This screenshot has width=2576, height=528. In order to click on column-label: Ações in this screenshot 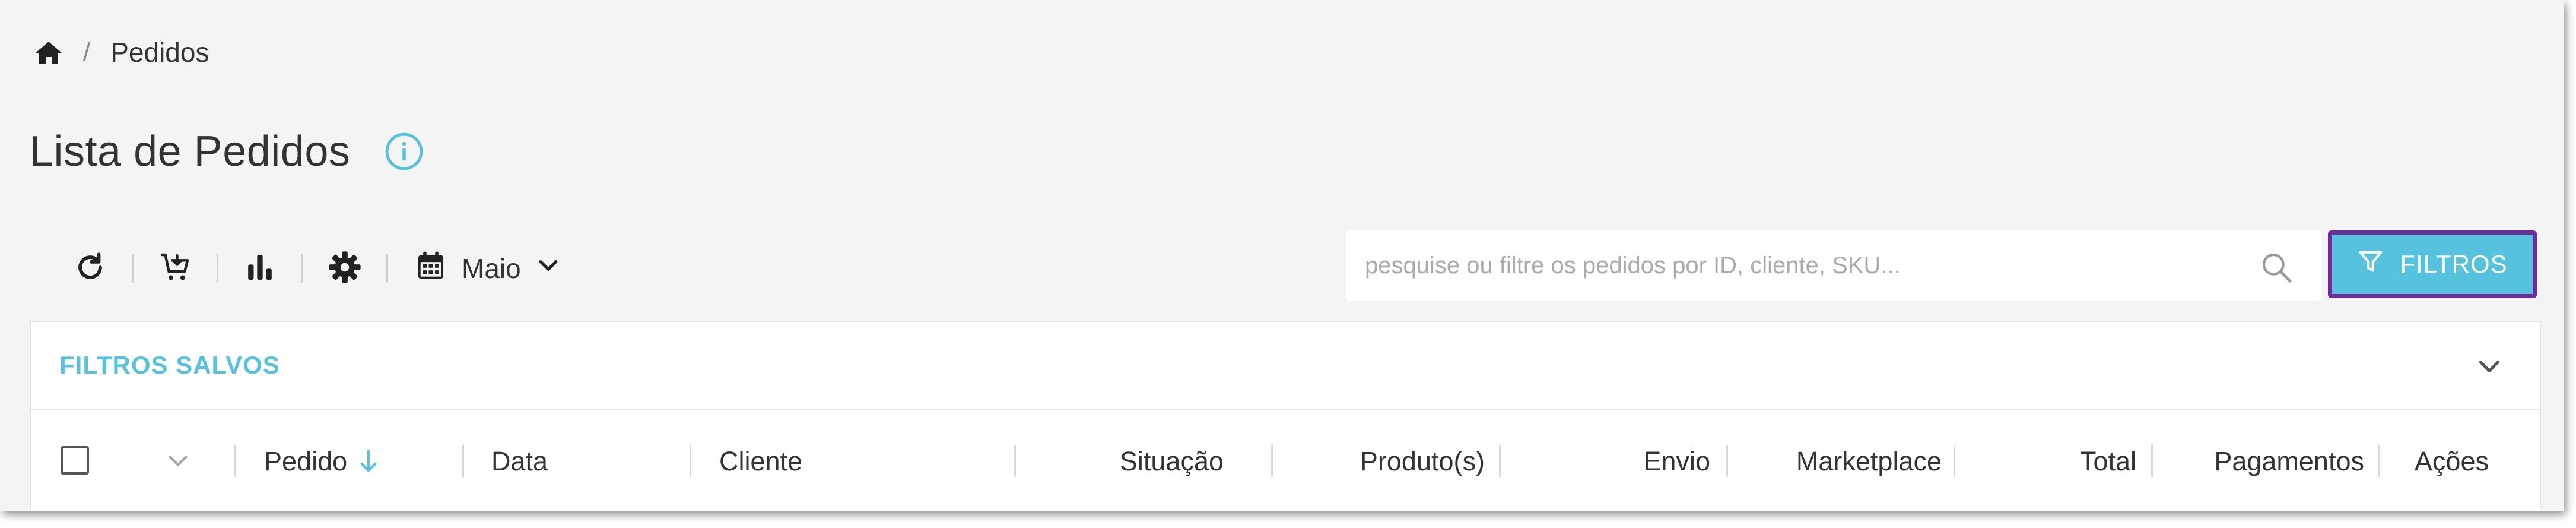, I will do `click(2451, 460)`.